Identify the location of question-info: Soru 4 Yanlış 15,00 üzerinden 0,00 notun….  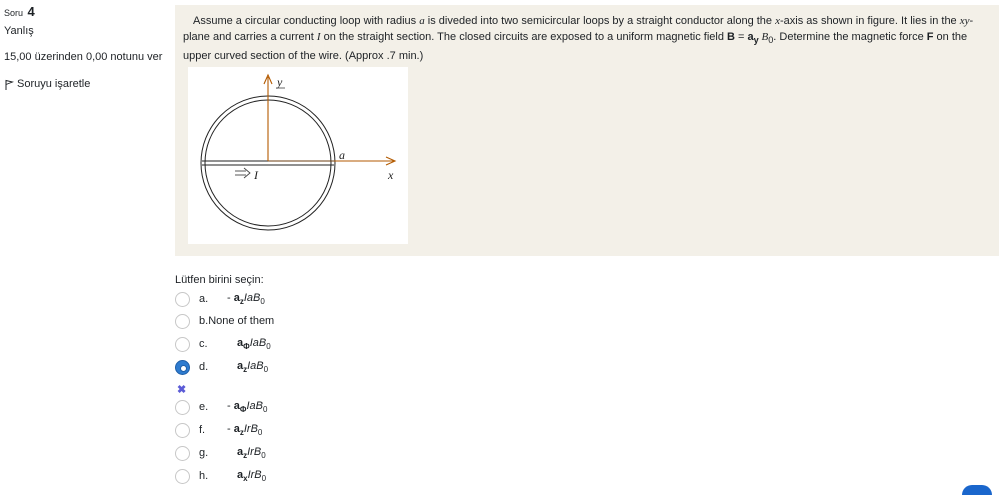
(84, 47).